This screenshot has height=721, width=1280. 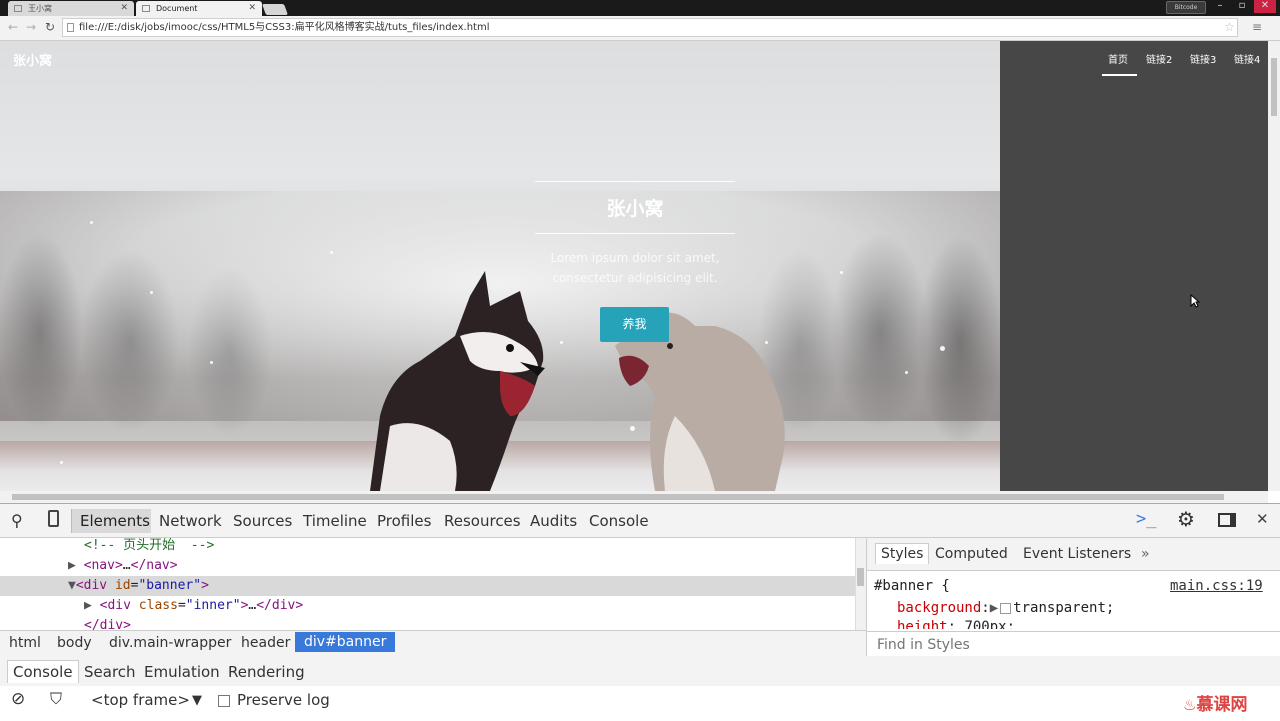 What do you see at coordinates (1145, 554) in the screenshot?
I see `more-tabs-icon: »` at bounding box center [1145, 554].